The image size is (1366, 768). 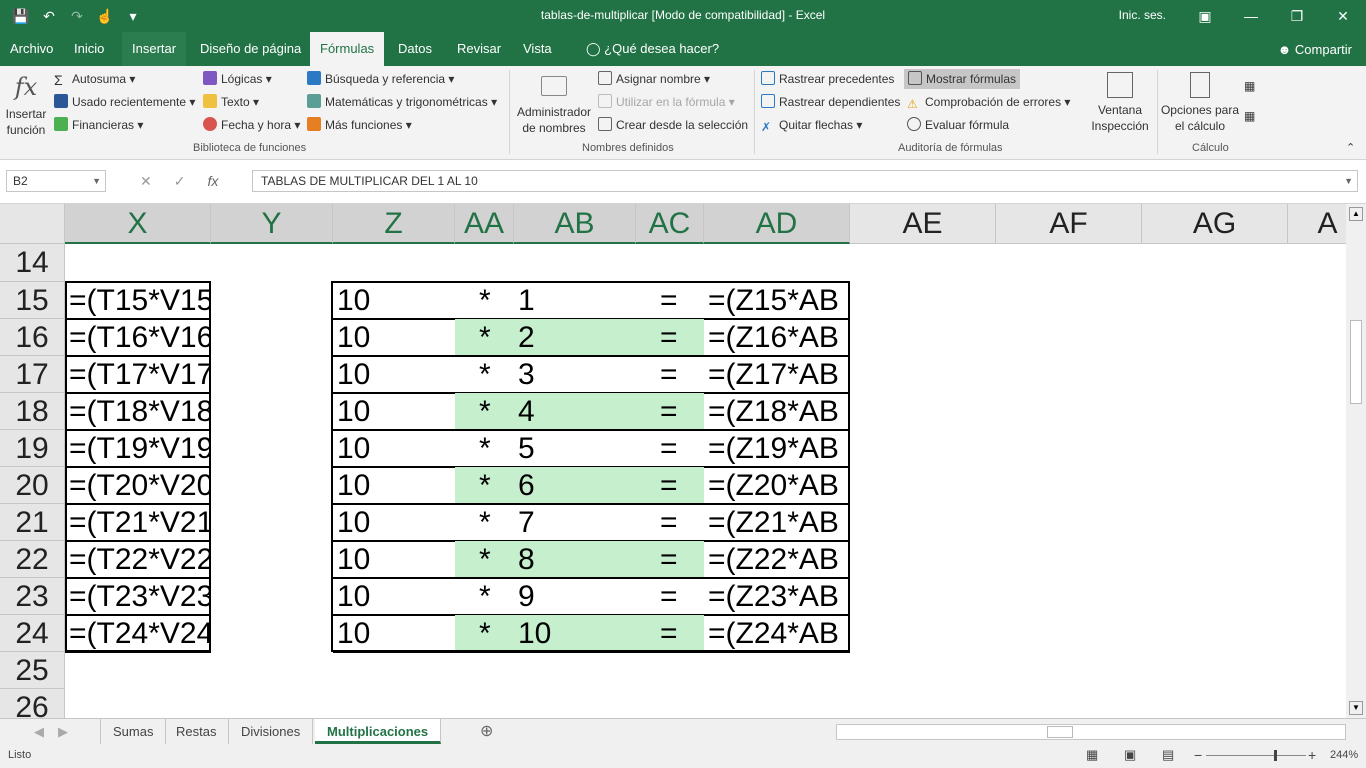 I want to click on recently-used-button: Usado recientemente ▾, so click(x=124, y=102).